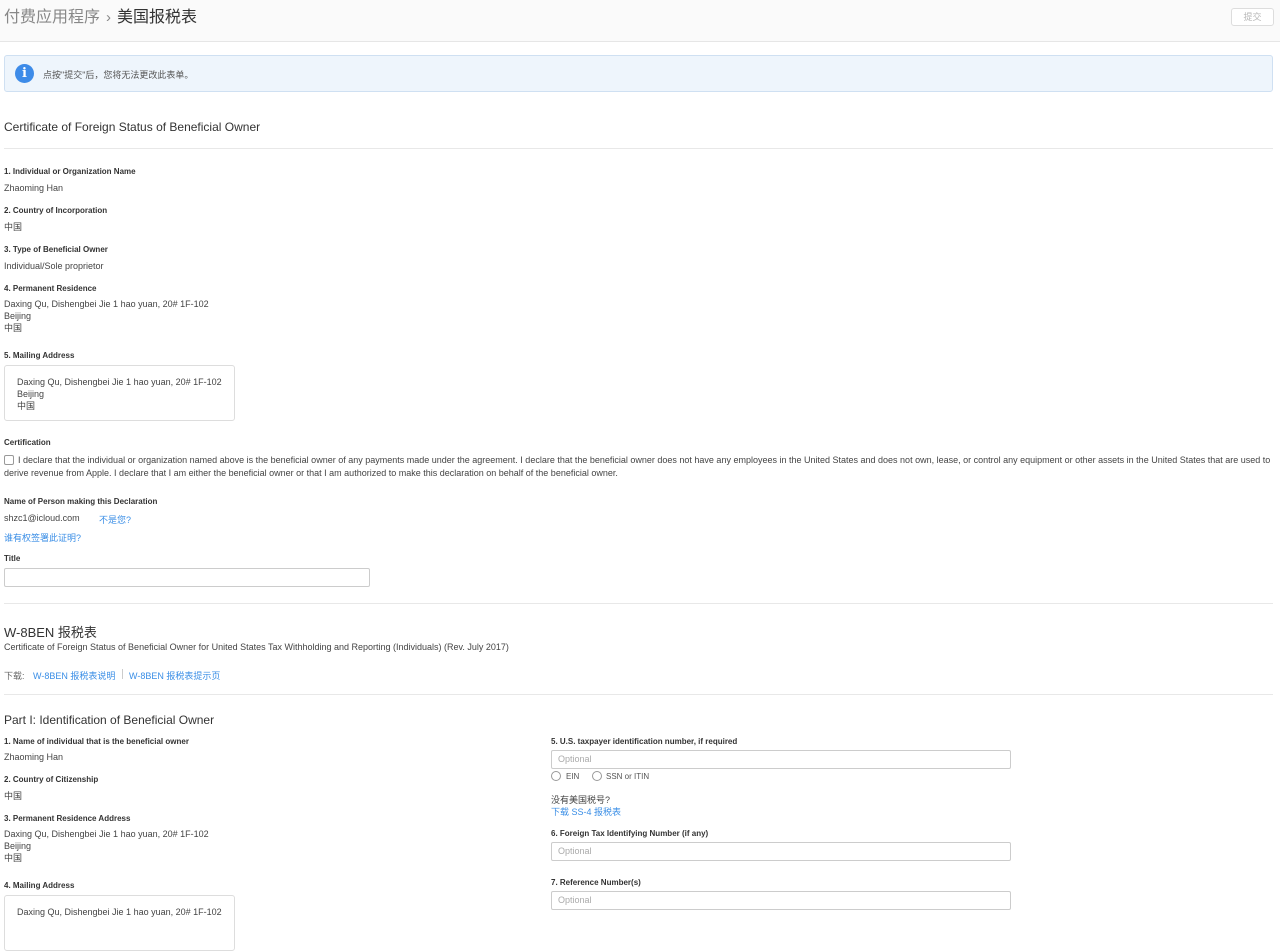 Image resolution: width=1280 pixels, height=951 pixels. What do you see at coordinates (781, 851) in the screenshot?
I see `foreign-tin-input: Optional` at bounding box center [781, 851].